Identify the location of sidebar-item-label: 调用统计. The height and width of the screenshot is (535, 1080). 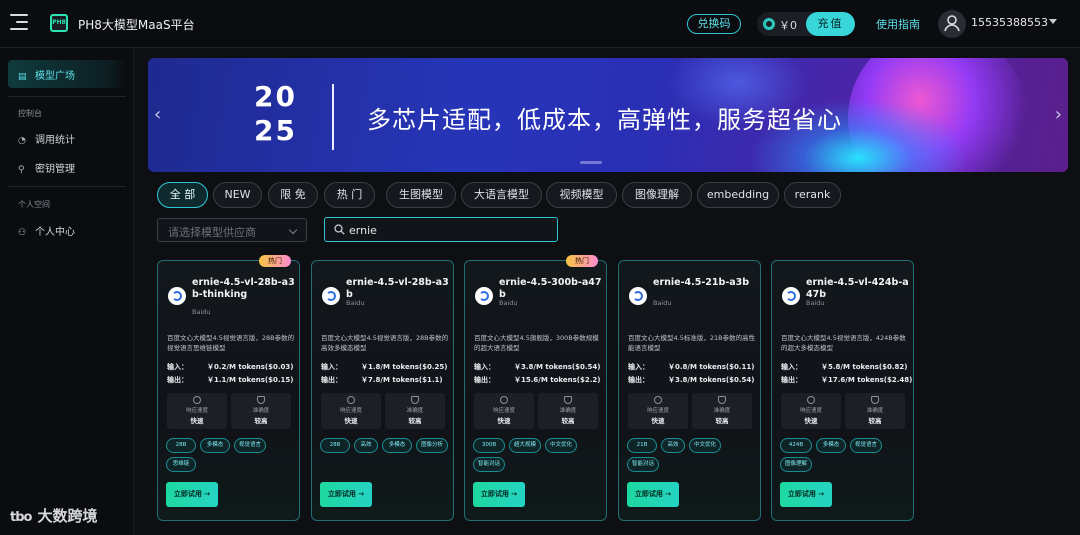
(55, 140).